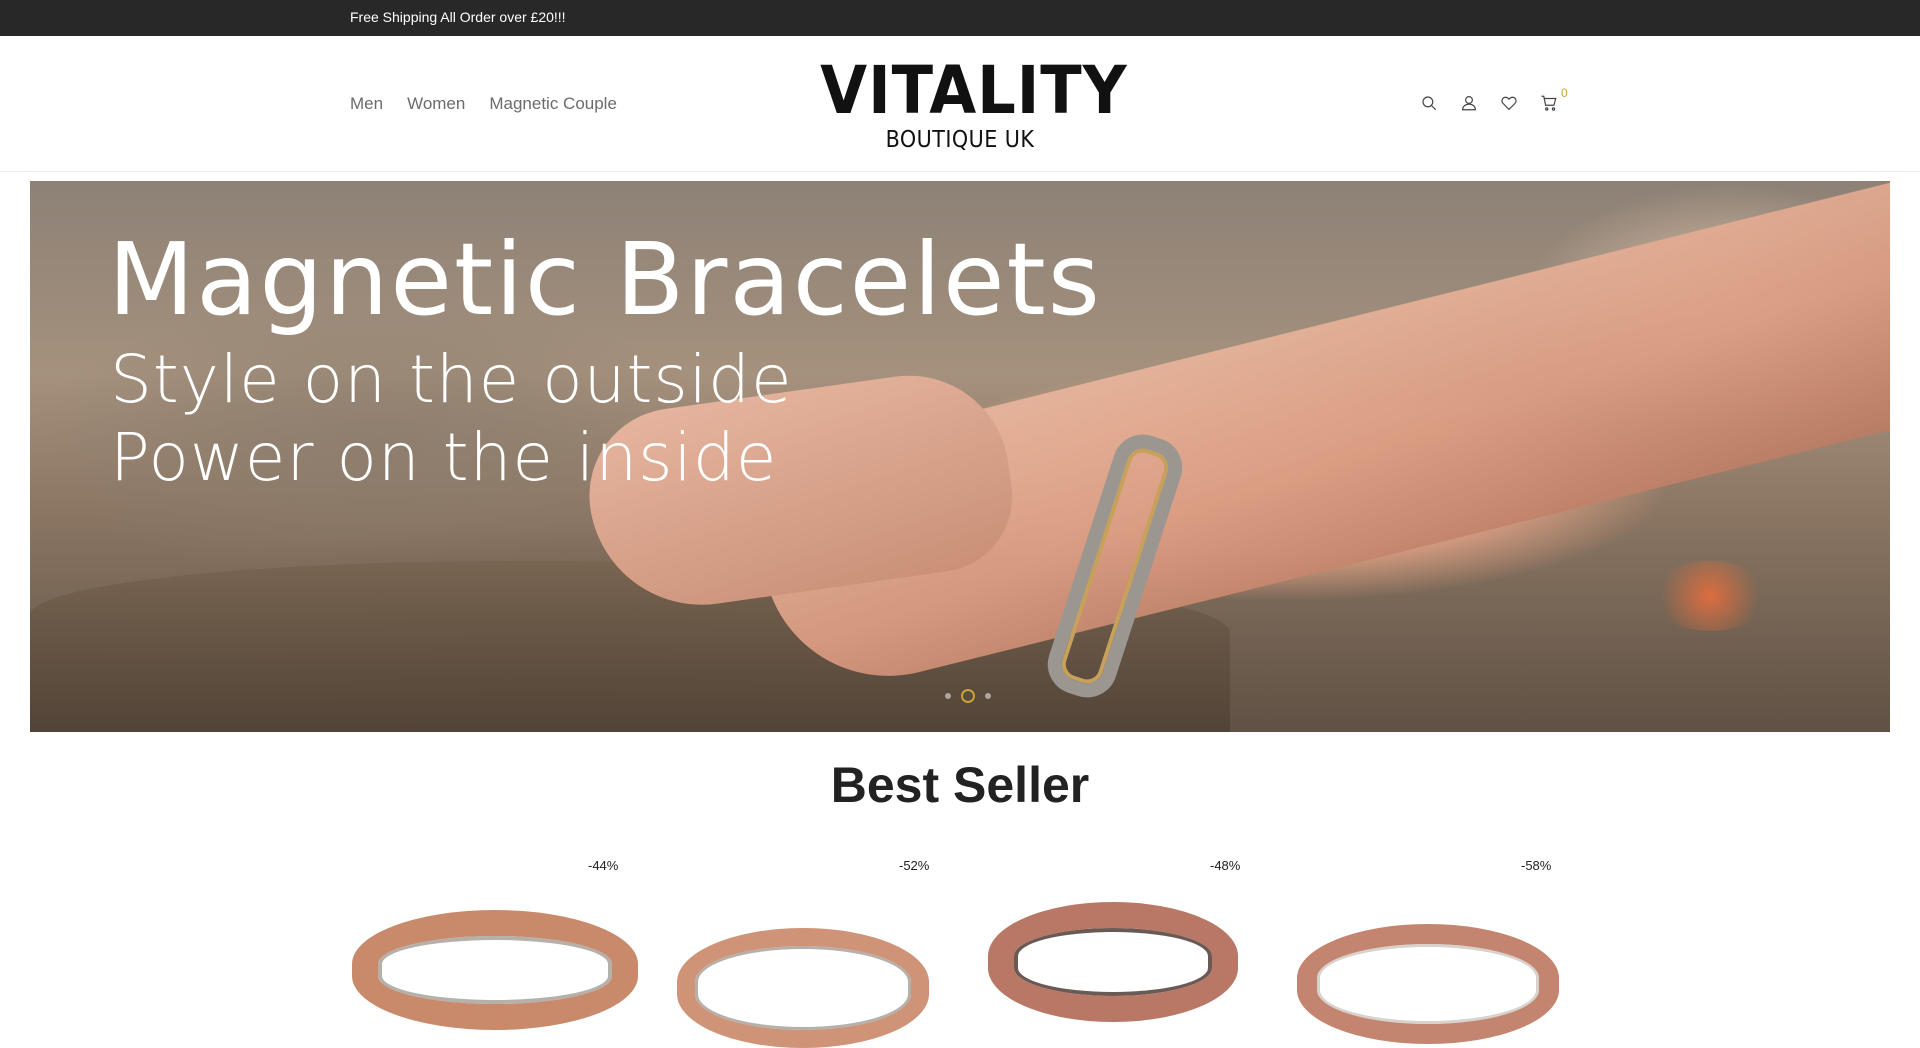  I want to click on announcement-text: Free Shipping All Order over £20!!!, so click(458, 17).